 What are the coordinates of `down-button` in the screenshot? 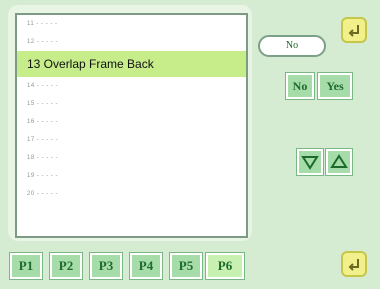 It's located at (310, 162).